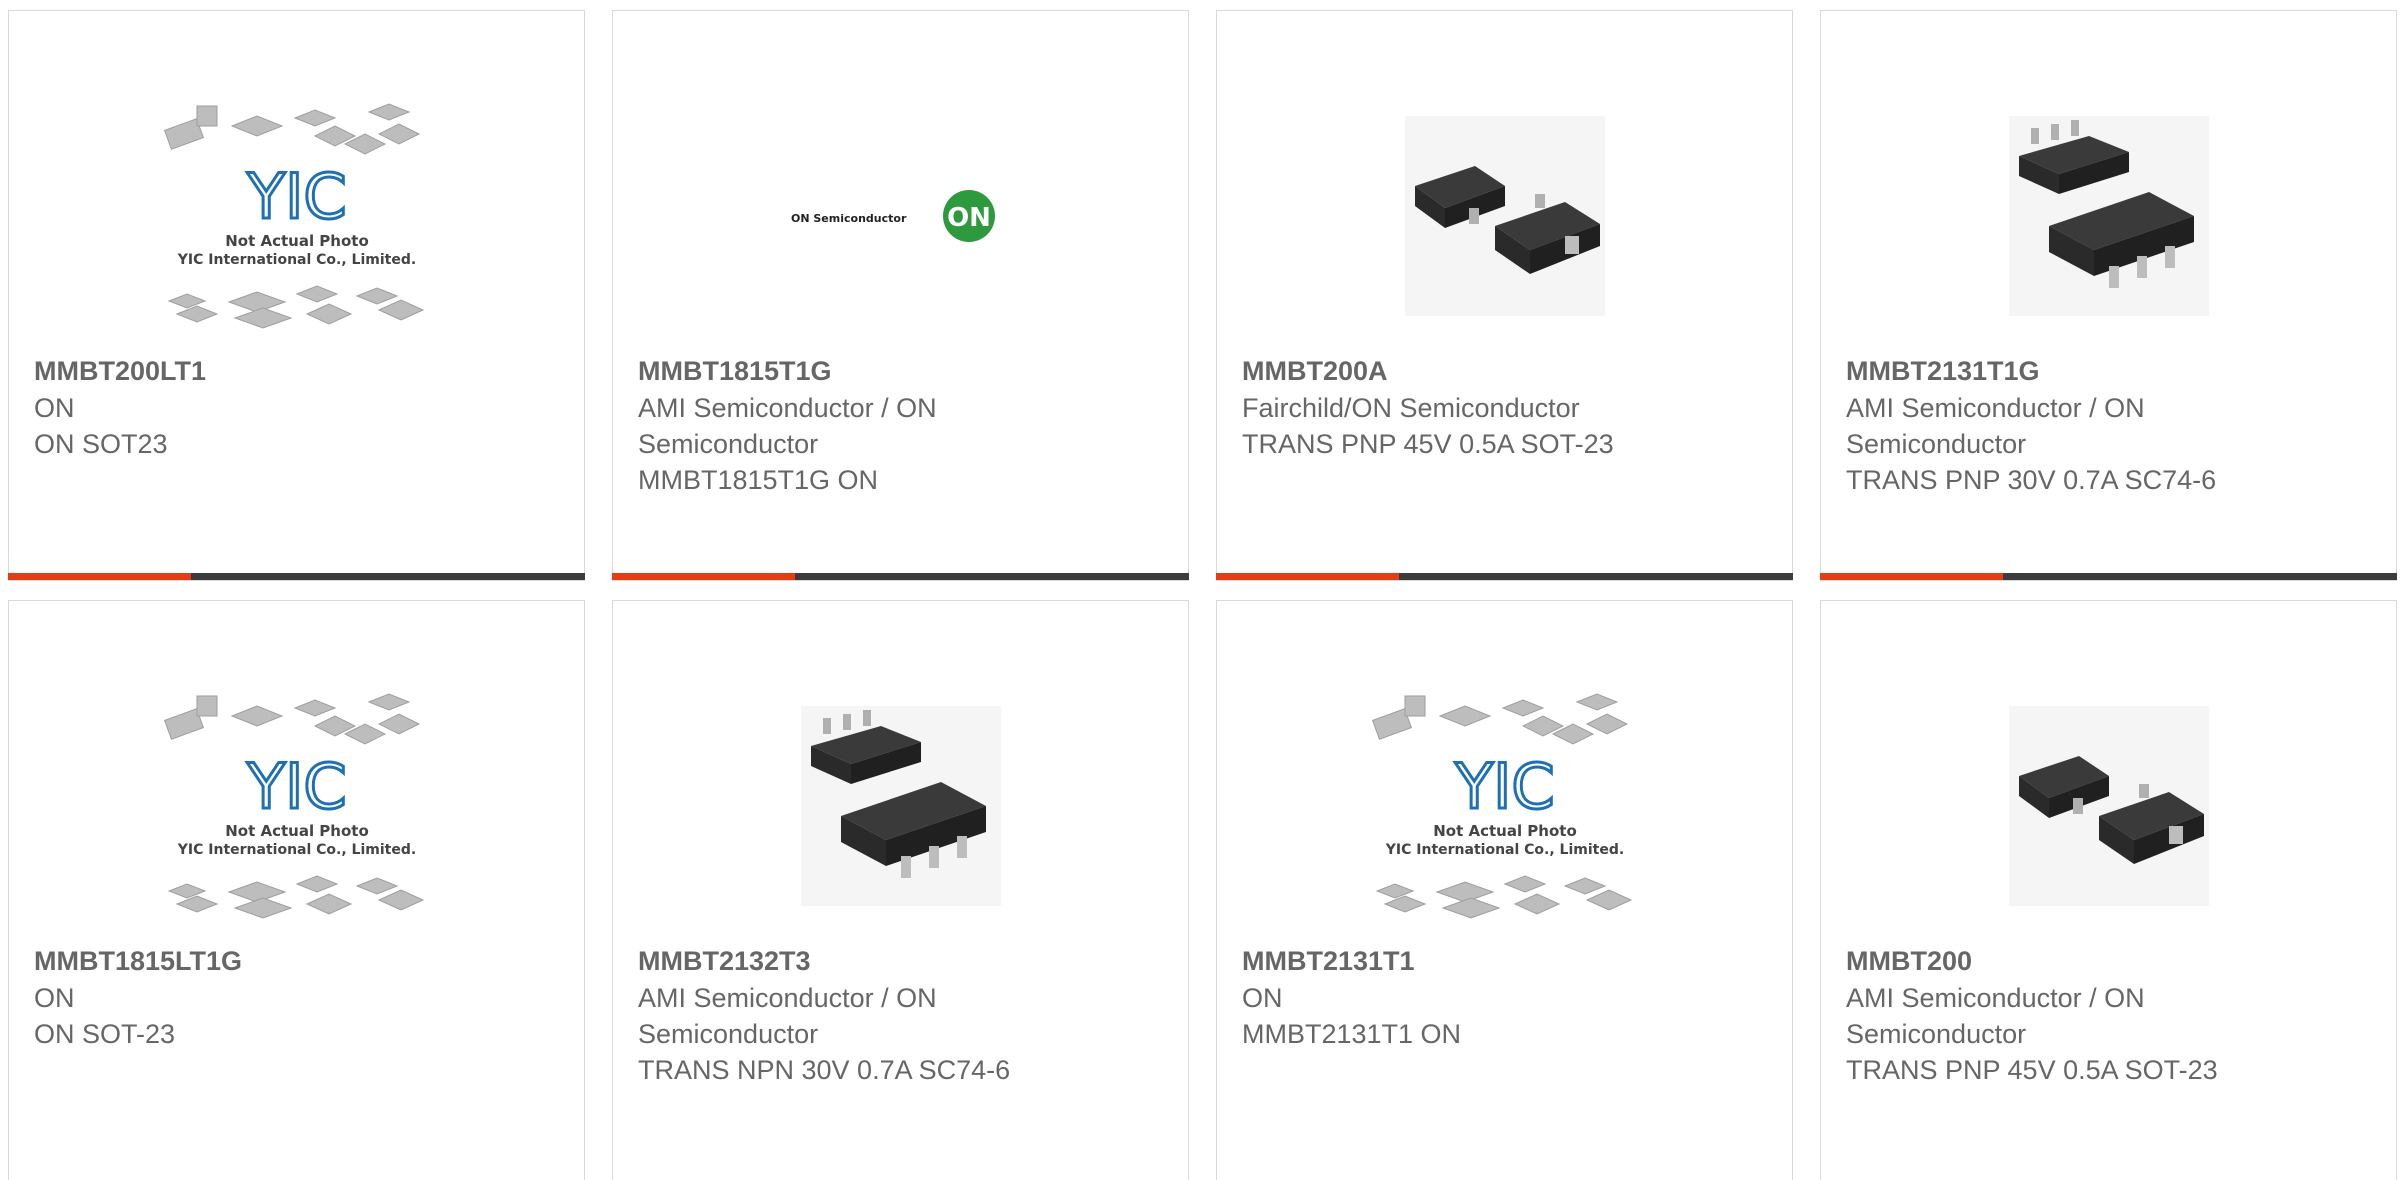 Image resolution: width=2400 pixels, height=1180 pixels. Describe the element at coordinates (1411, 408) in the screenshot. I see `manufacturer: Fairchild/ON Semiconductor` at that location.